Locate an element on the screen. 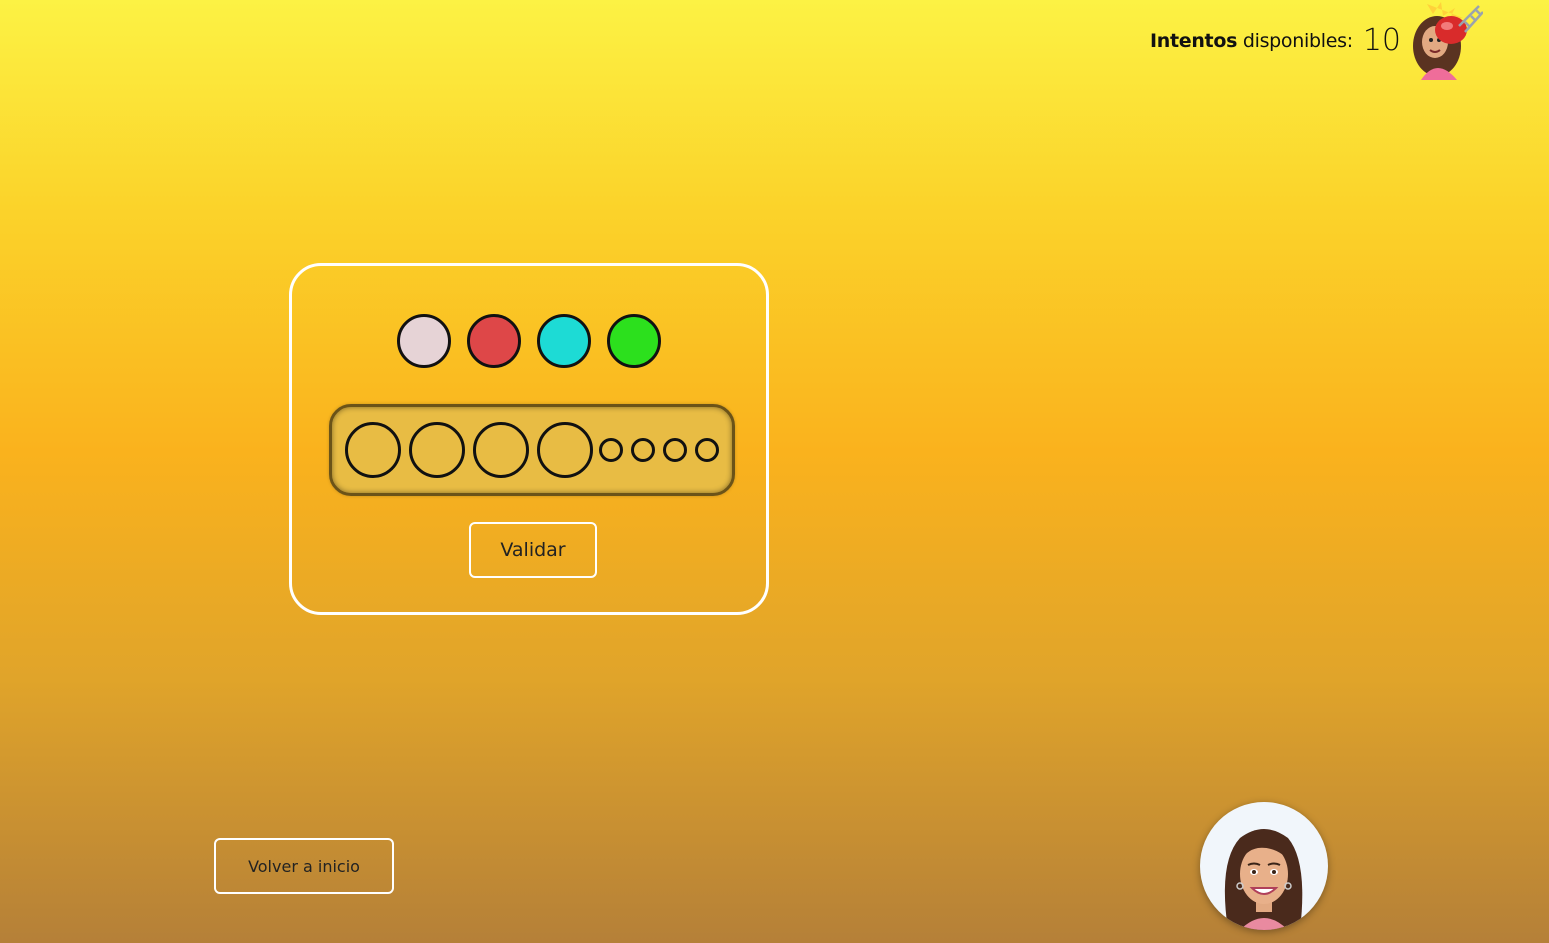 Image resolution: width=1549 pixels, height=943 pixels. attempts-count: 10 is located at coordinates (1381, 40).